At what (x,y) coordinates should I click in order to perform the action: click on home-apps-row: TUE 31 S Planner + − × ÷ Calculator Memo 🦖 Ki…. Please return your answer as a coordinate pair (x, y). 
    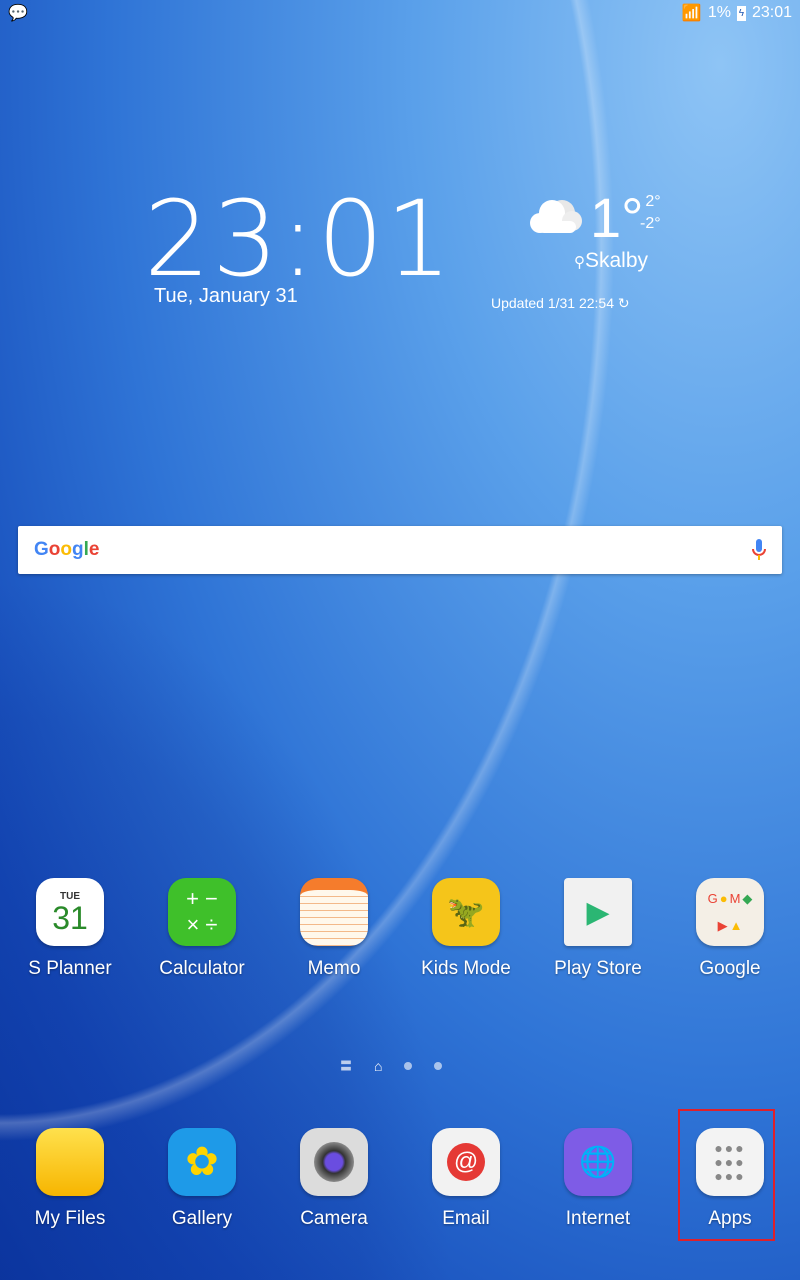
    Looking at the image, I should click on (400, 929).